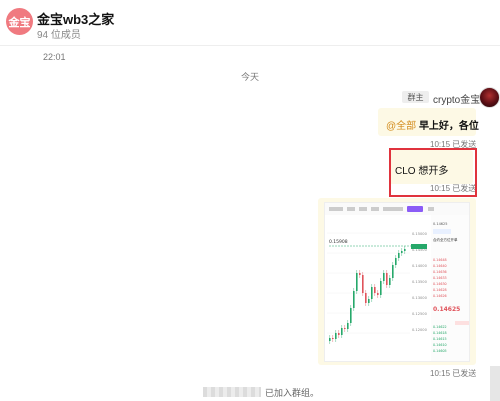  Describe the element at coordinates (440, 339) in the screenshot. I see `svg-text: 0.14615` at that location.